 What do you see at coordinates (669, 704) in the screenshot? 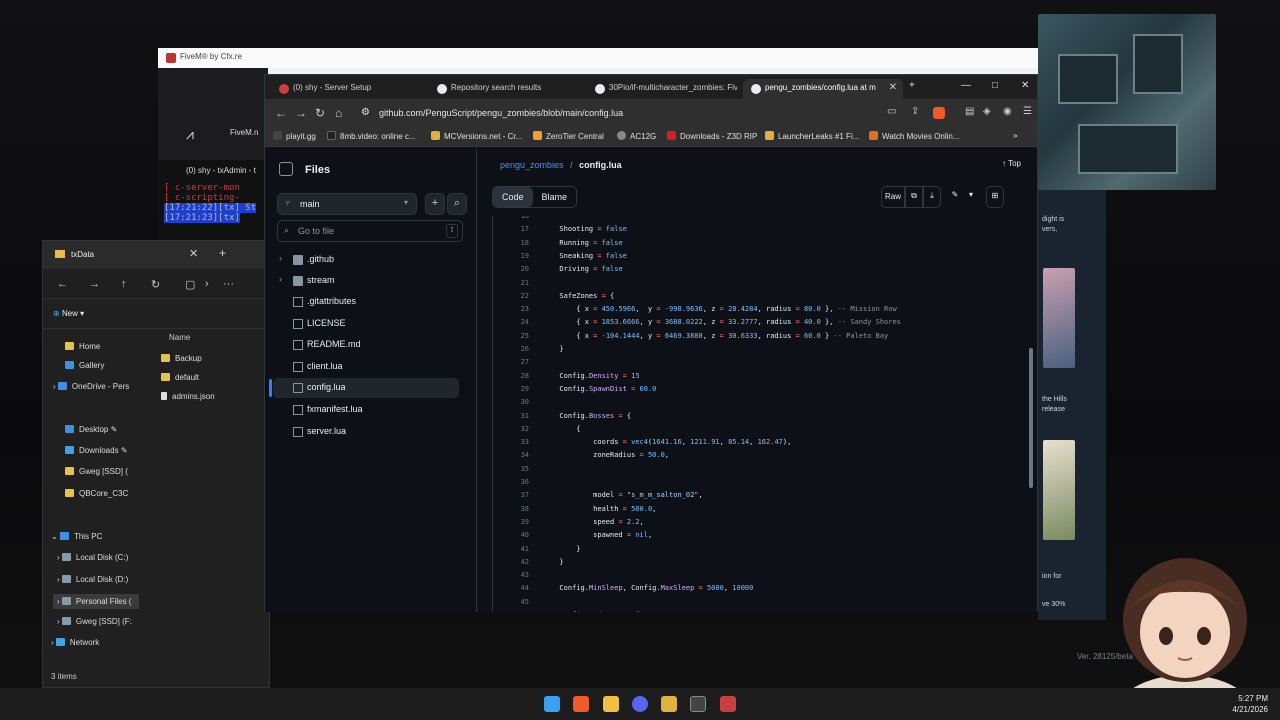
I see `app-icon` at bounding box center [669, 704].